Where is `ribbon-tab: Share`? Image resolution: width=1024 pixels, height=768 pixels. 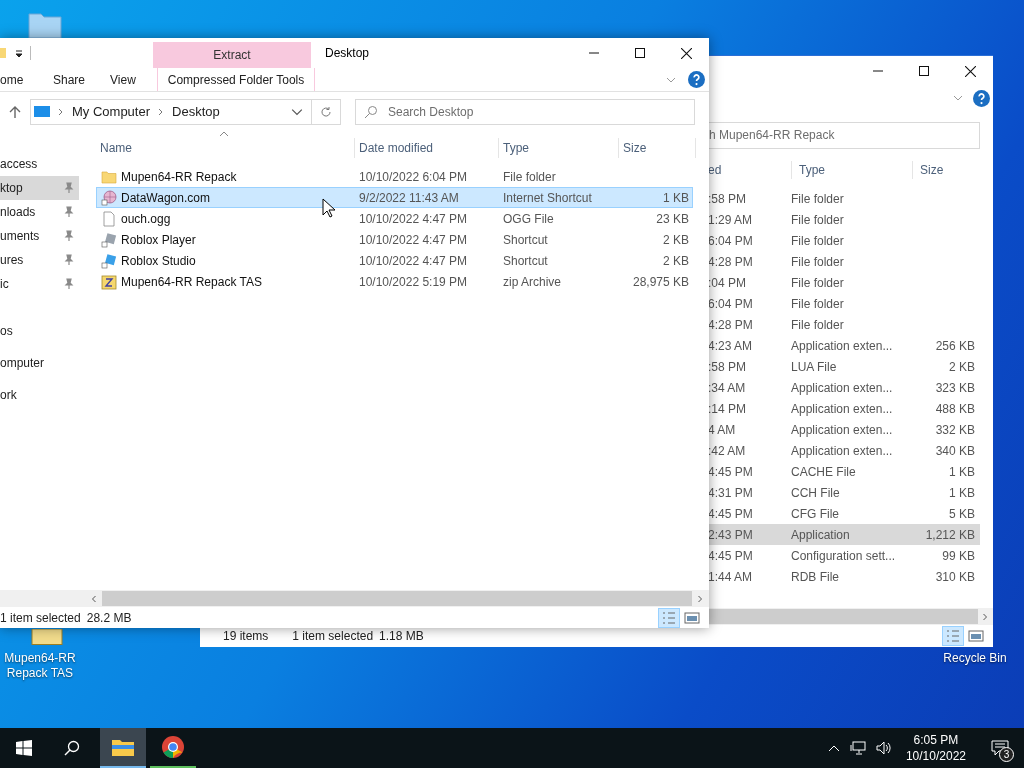
ribbon-tab: Share is located at coordinates (81, 79).